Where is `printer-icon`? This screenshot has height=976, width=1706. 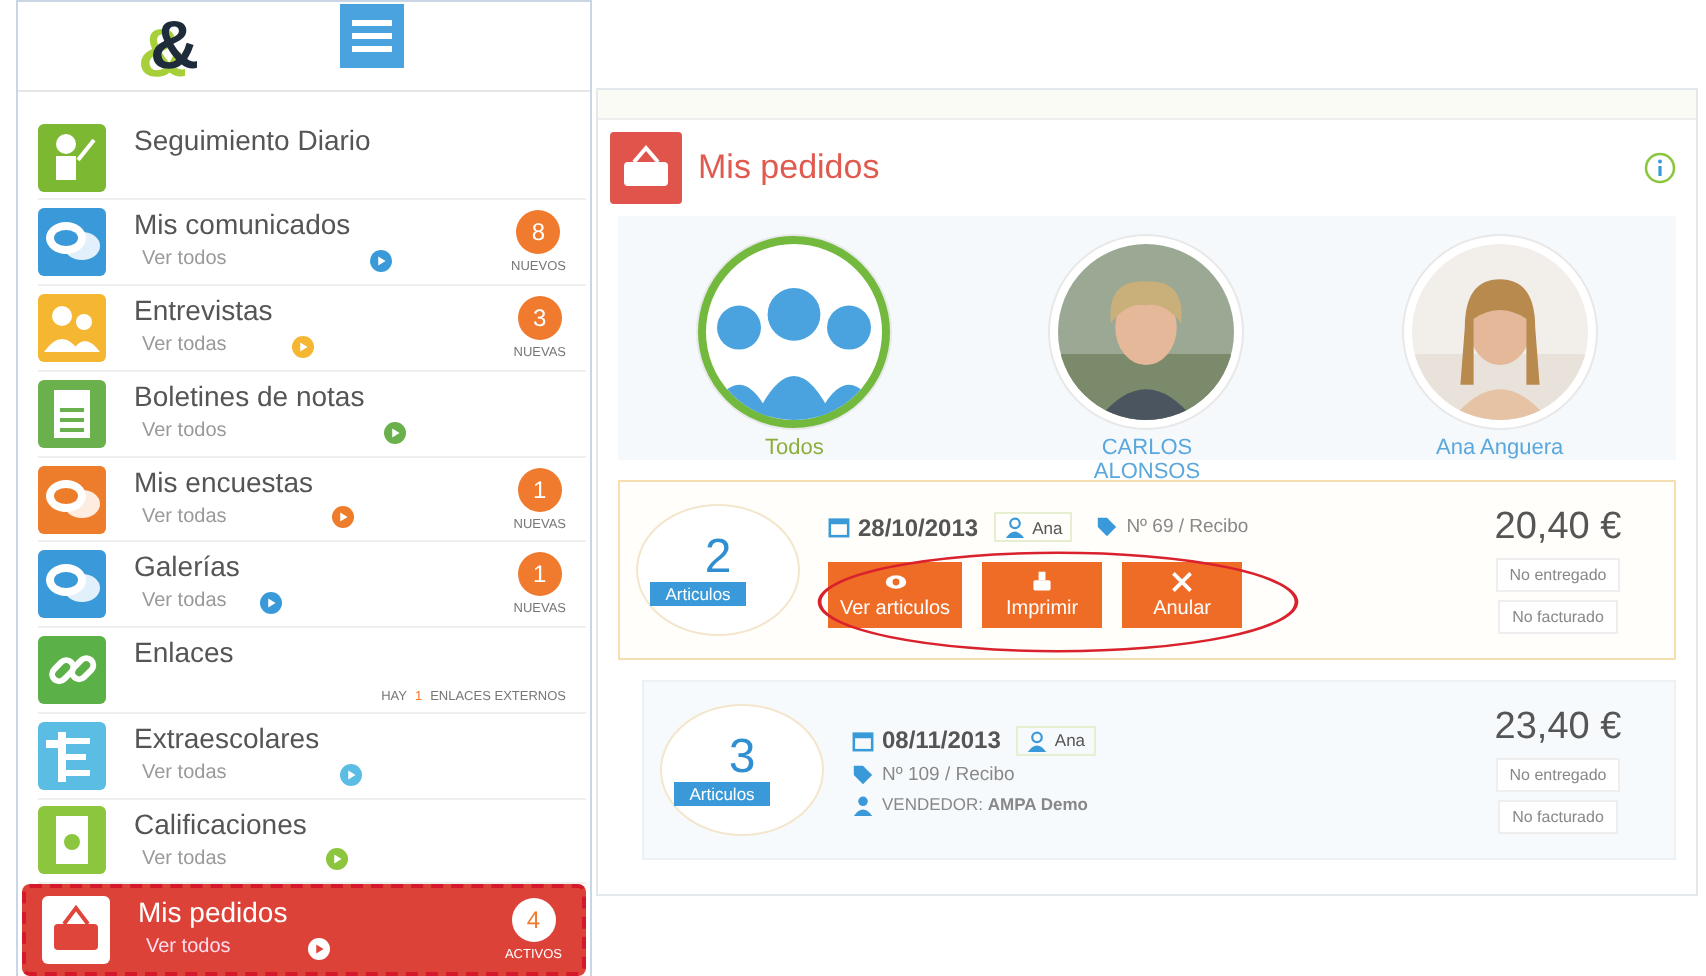
printer-icon is located at coordinates (1042, 582).